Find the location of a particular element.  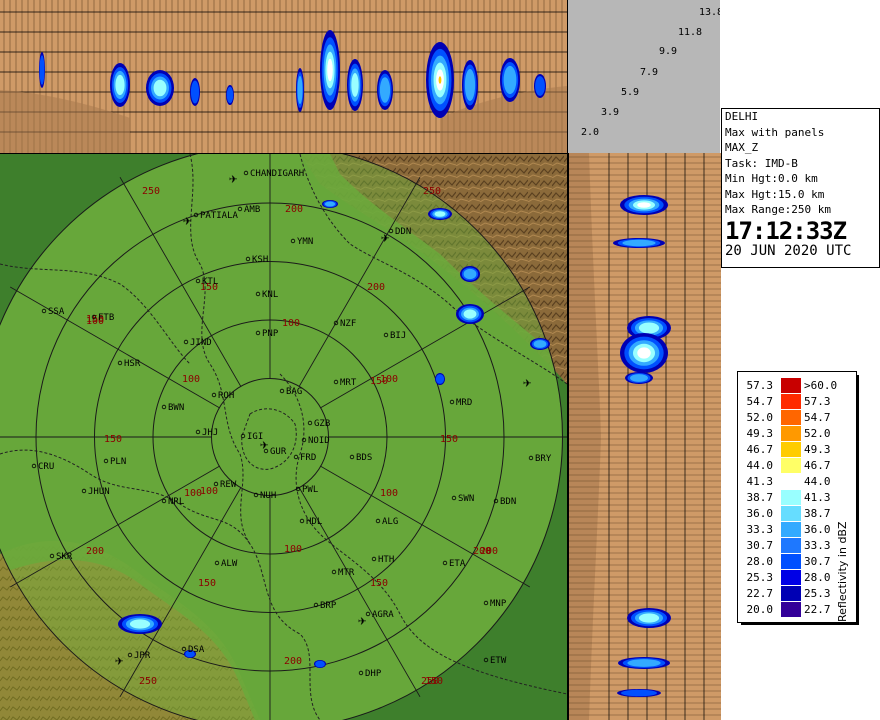

right-section-svg is located at coordinates (645, 436).